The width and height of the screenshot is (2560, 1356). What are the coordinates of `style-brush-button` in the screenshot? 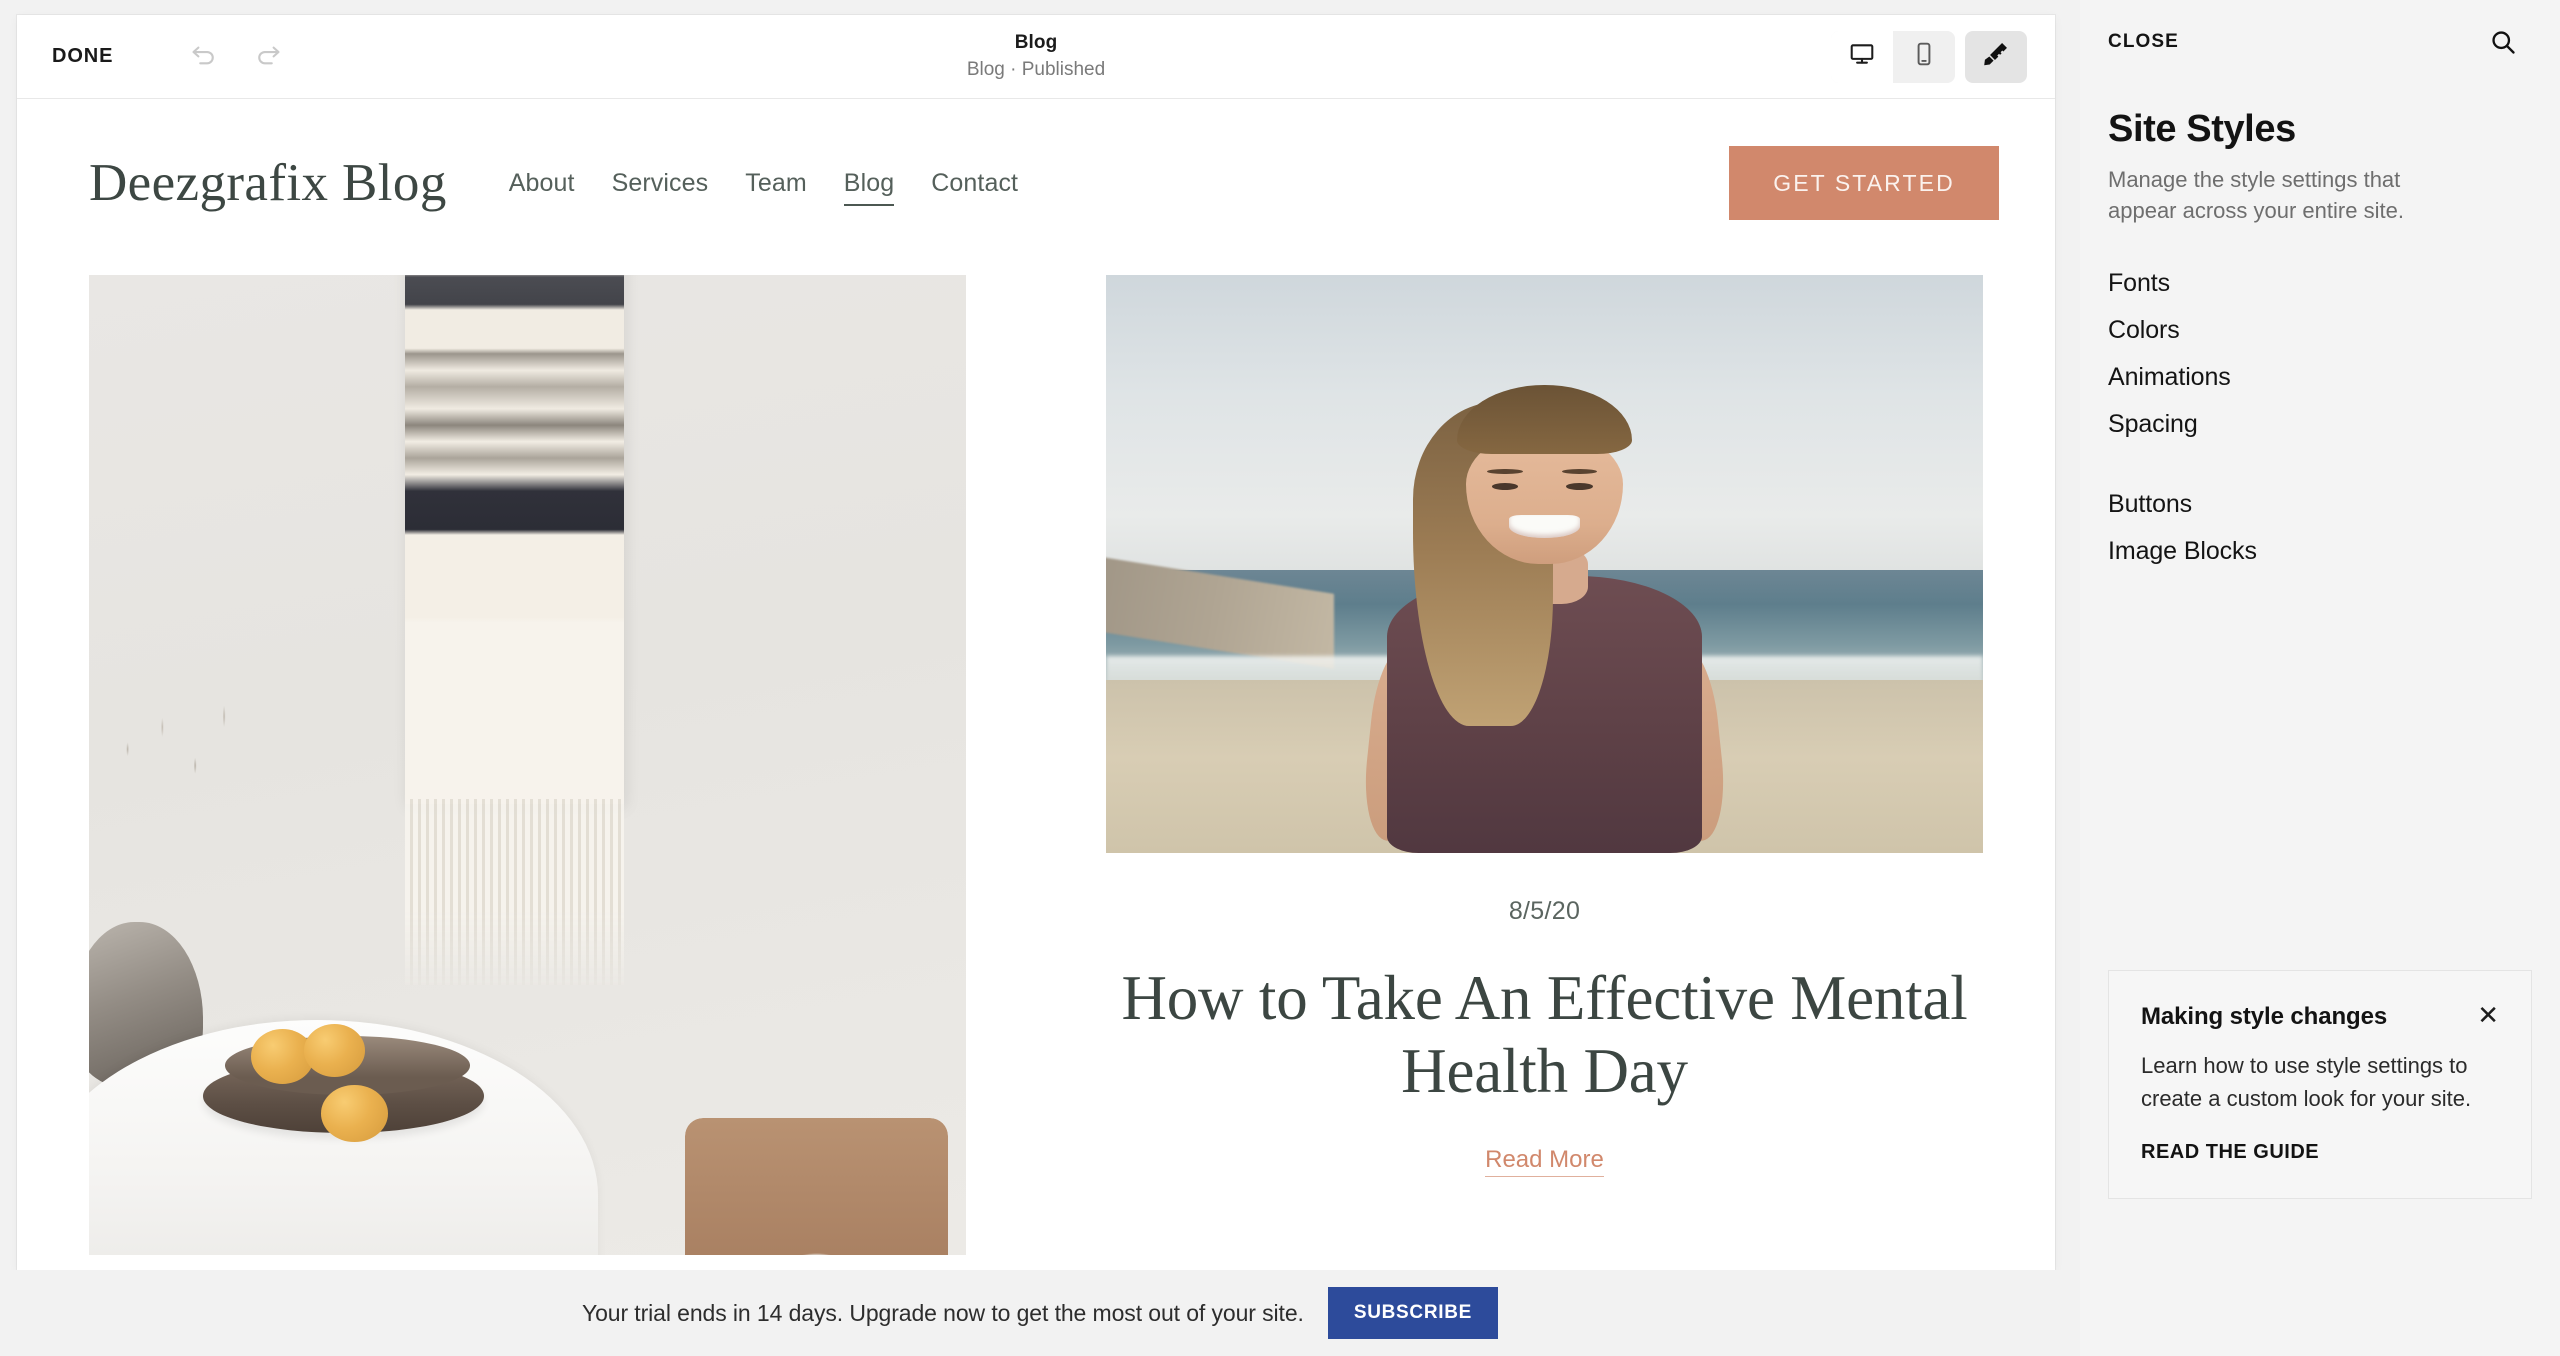 It's located at (1996, 56).